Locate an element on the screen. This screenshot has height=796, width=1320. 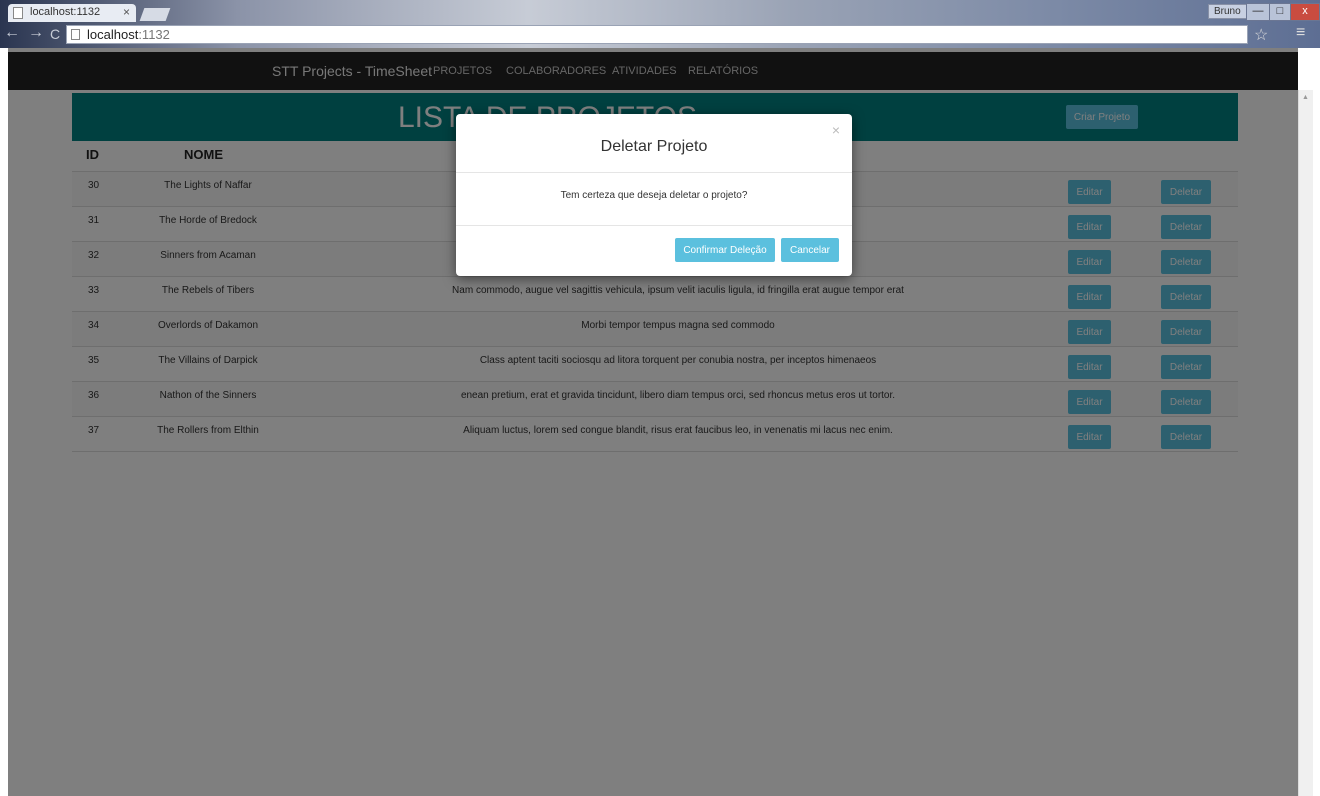
scroll-up-icon: ▲ is located at coordinates (1305, 97).